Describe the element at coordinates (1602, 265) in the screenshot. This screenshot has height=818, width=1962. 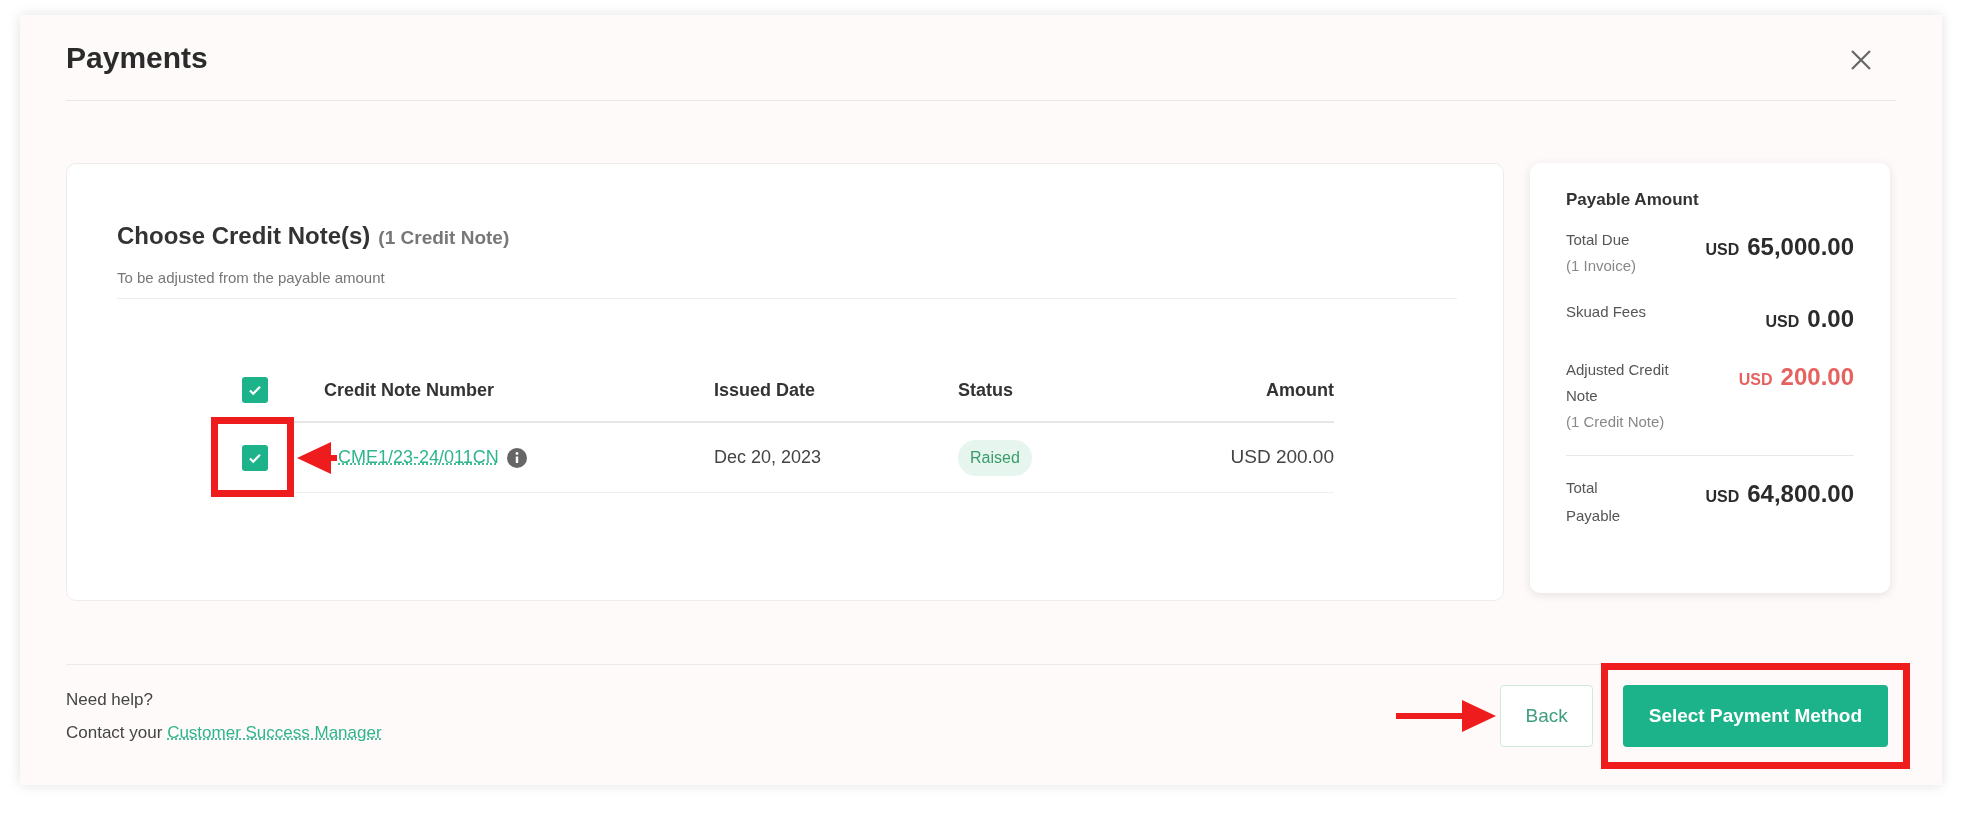
I see `summary-note: (1 Invoice)` at that location.